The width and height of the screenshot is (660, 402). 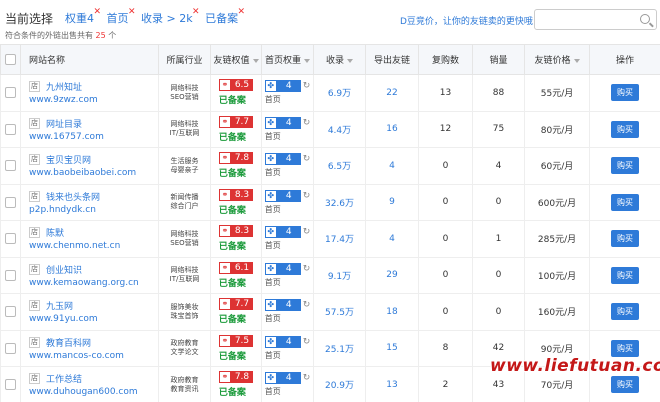 What do you see at coordinates (270, 305) in the screenshot?
I see `paw-icon: ✤` at bounding box center [270, 305].